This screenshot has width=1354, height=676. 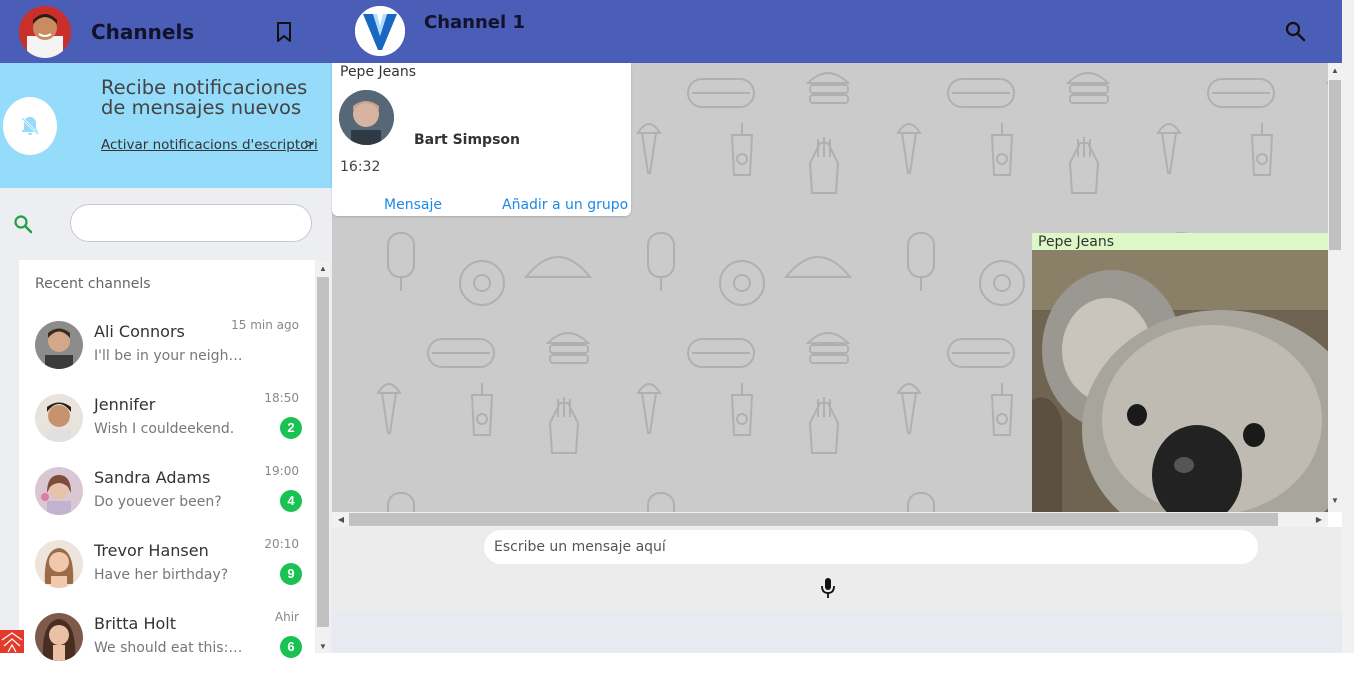 What do you see at coordinates (291, 574) in the screenshot?
I see `unread-badge: 9` at bounding box center [291, 574].